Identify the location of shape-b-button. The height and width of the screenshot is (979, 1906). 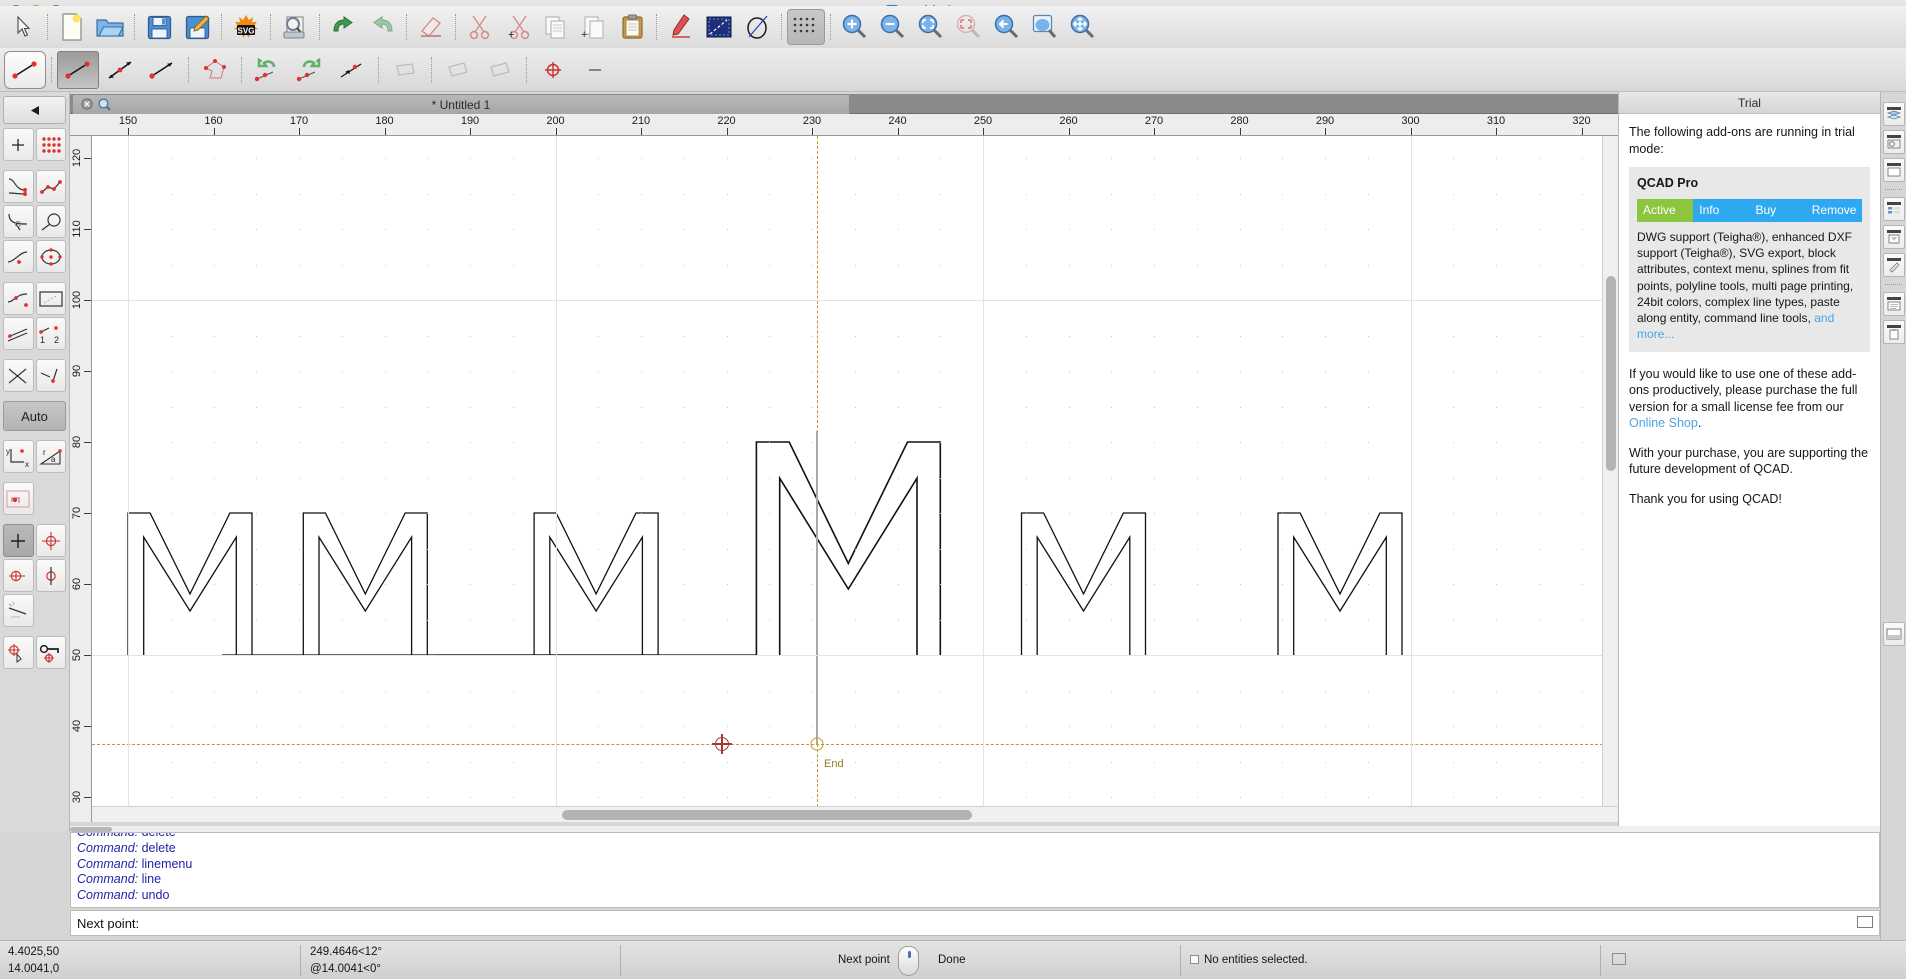
(458, 70).